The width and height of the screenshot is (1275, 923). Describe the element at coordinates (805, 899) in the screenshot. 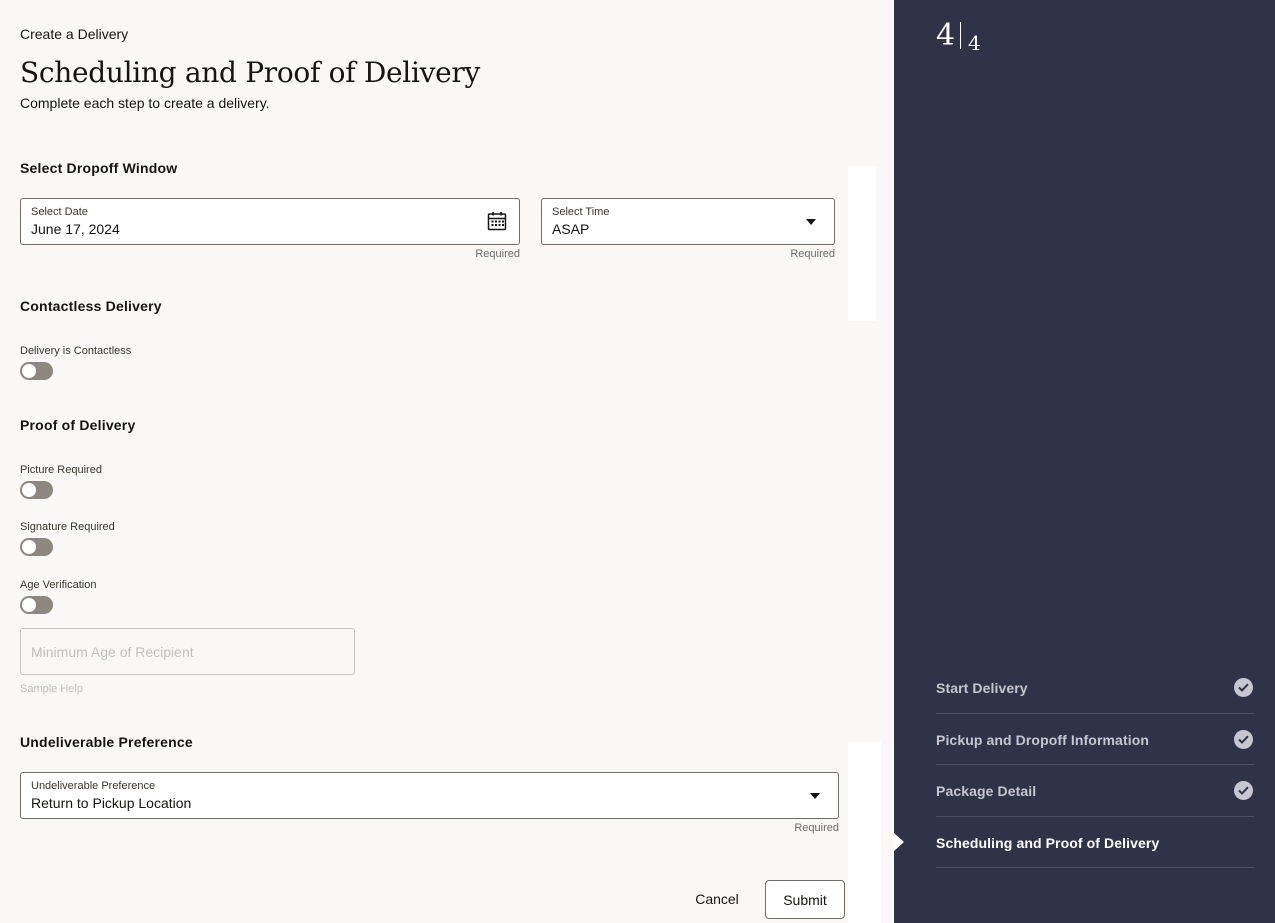

I see `submit-button: Submit` at that location.